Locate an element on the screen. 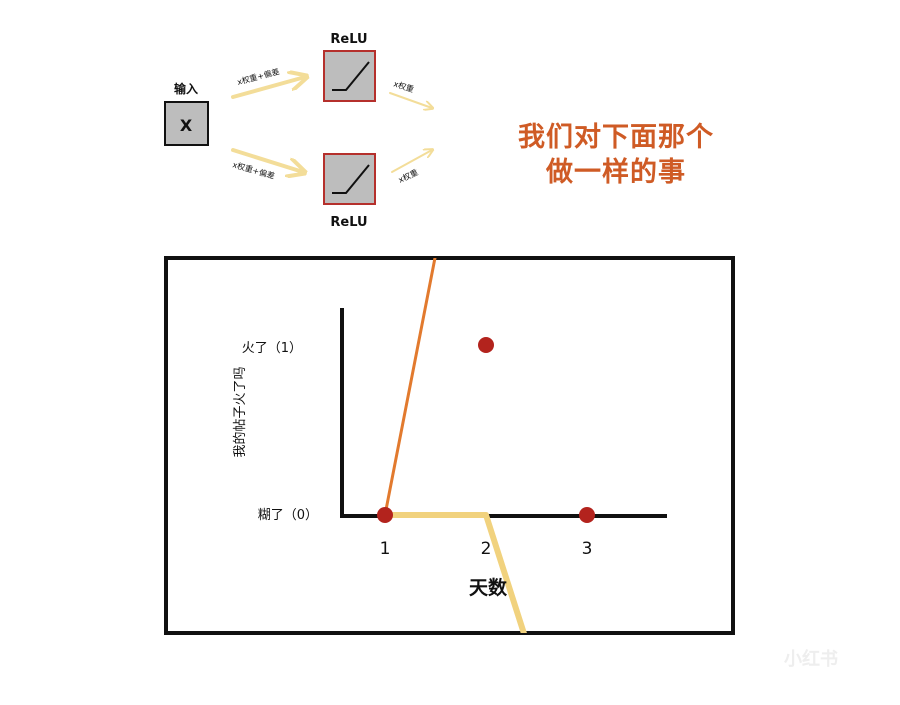 This screenshot has width=900, height=705. relu-top-label: ReLU is located at coordinates (348, 39).